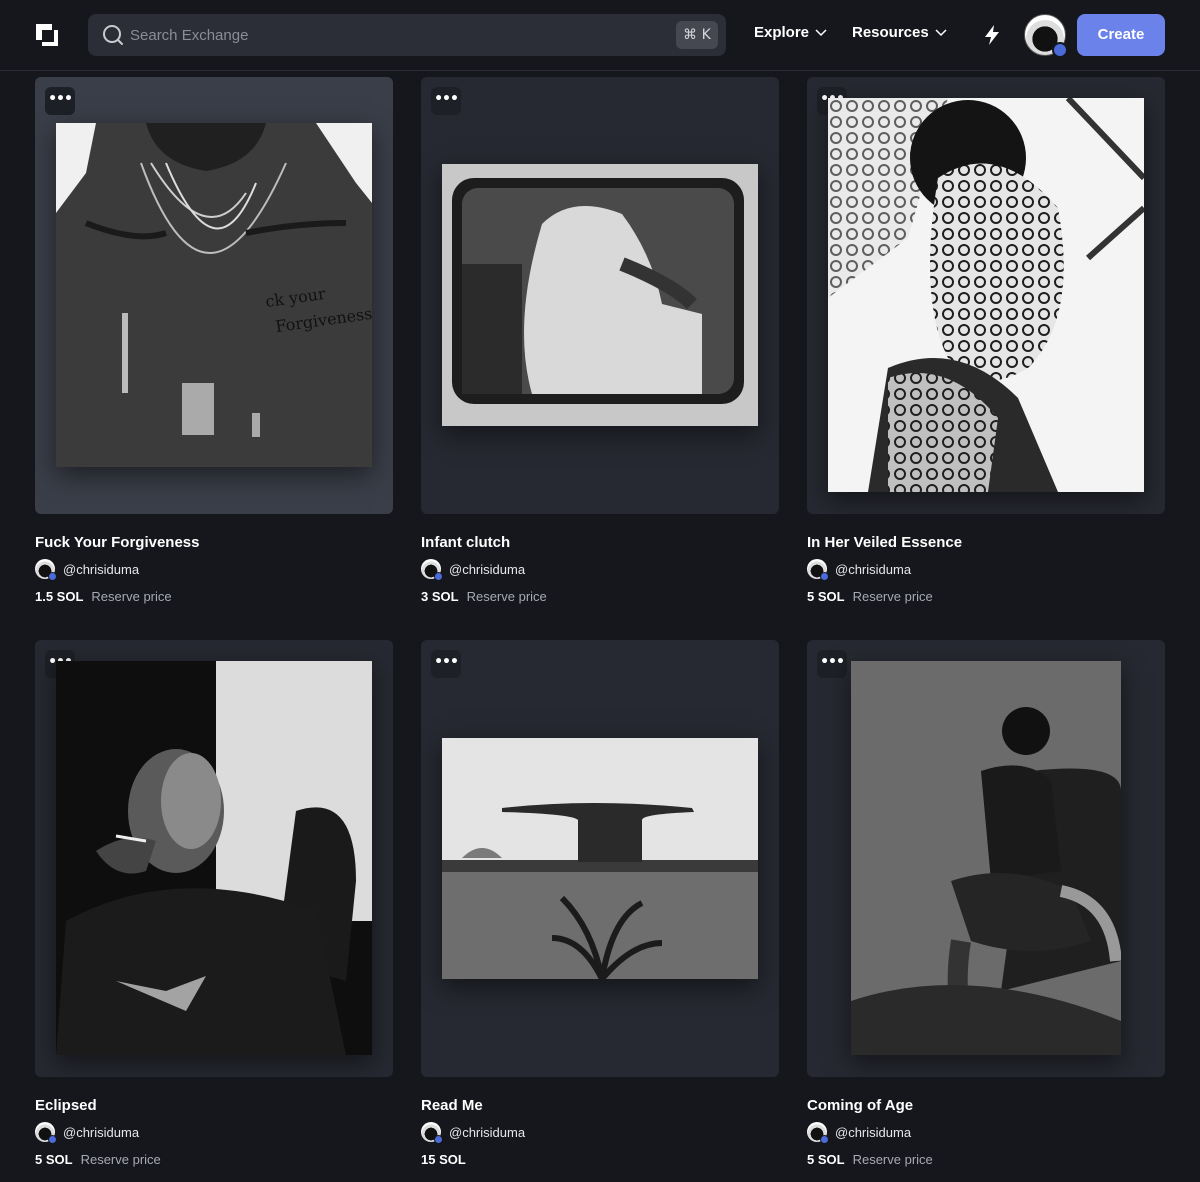  What do you see at coordinates (1121, 35) in the screenshot?
I see `create-button: Create` at bounding box center [1121, 35].